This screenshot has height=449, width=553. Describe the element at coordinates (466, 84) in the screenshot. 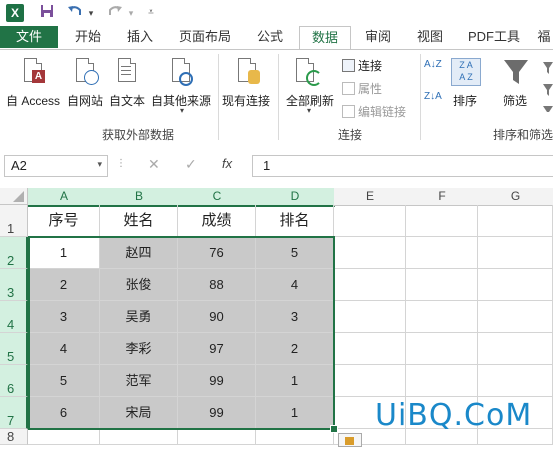

I see `sort-button: Z AA Z 排序` at that location.